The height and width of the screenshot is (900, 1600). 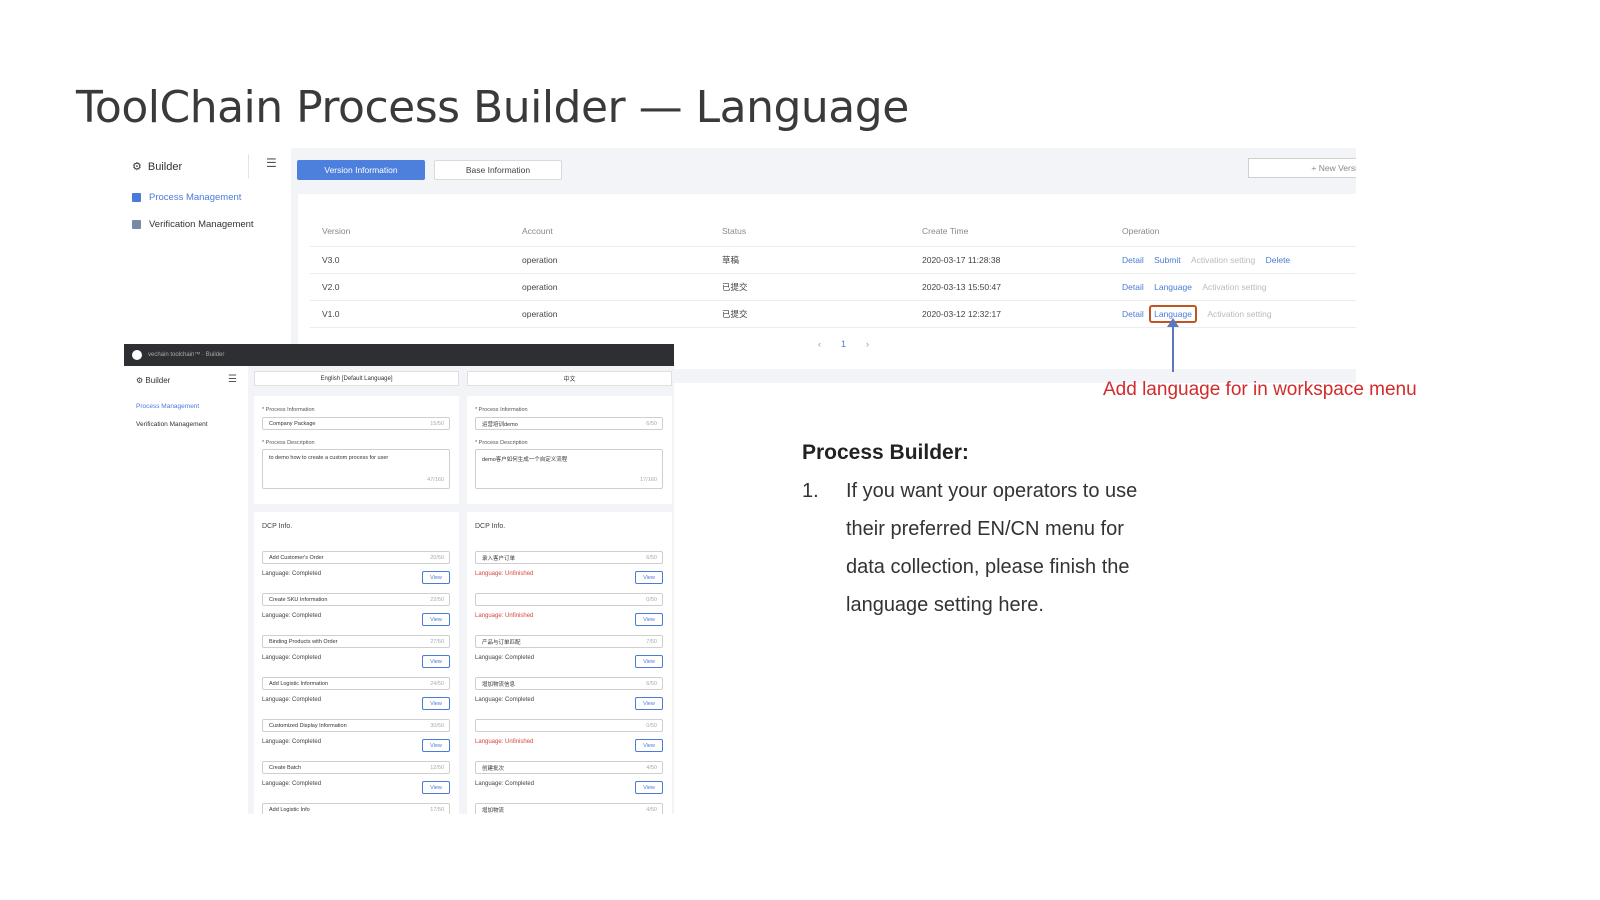 What do you see at coordinates (992, 491) in the screenshot?
I see `list-item-line: If you want your operators to use` at bounding box center [992, 491].